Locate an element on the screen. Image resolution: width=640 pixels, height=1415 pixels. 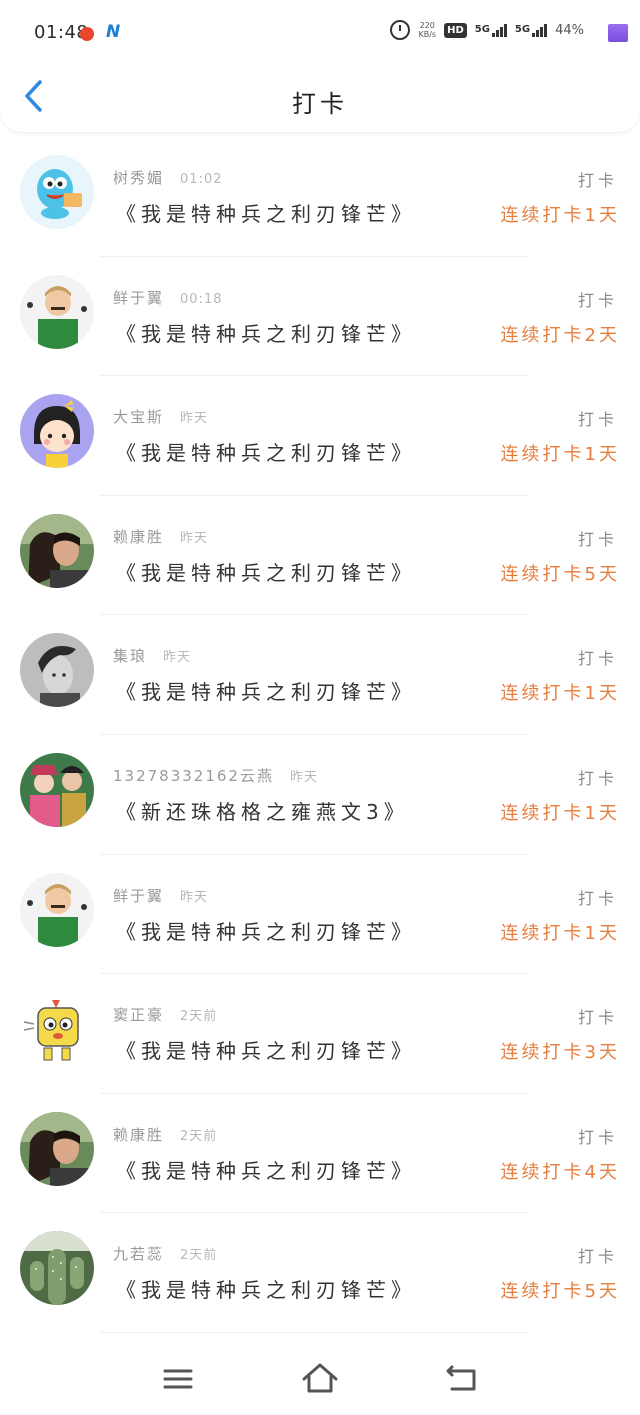
user-name-text: 大宝斯 is located at coordinates (139, 417).